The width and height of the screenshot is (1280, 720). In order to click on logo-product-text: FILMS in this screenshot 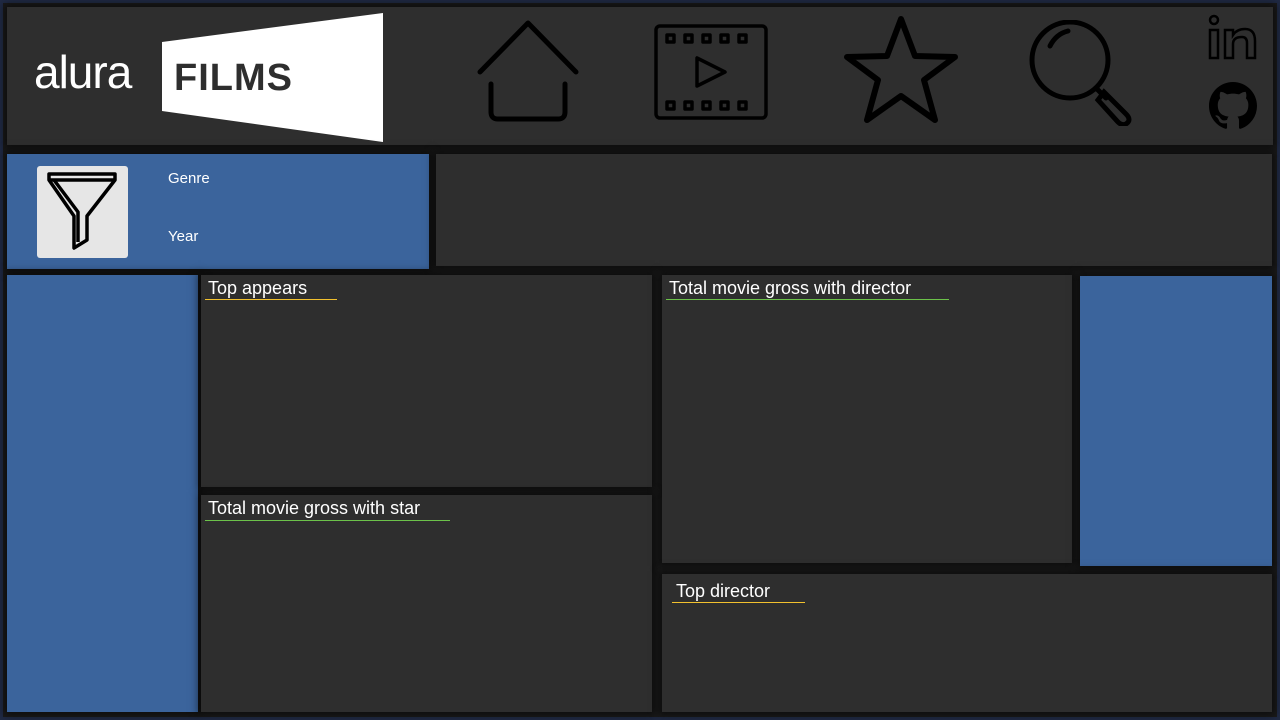, I will do `click(233, 78)`.